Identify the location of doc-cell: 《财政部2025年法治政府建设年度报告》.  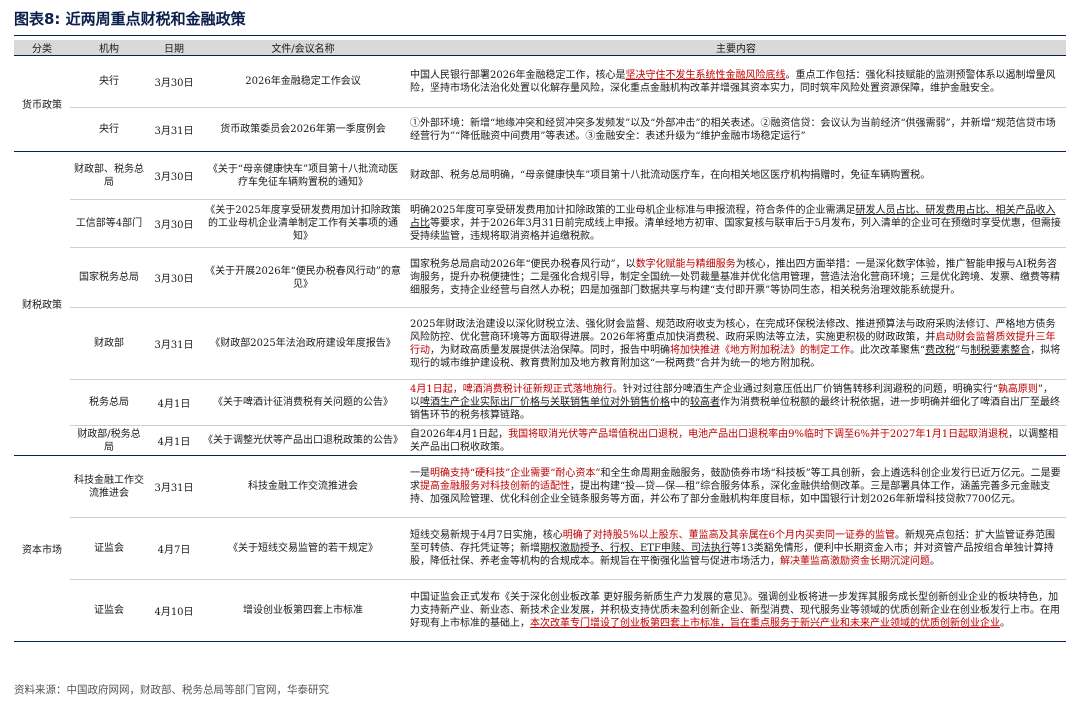
(303, 343).